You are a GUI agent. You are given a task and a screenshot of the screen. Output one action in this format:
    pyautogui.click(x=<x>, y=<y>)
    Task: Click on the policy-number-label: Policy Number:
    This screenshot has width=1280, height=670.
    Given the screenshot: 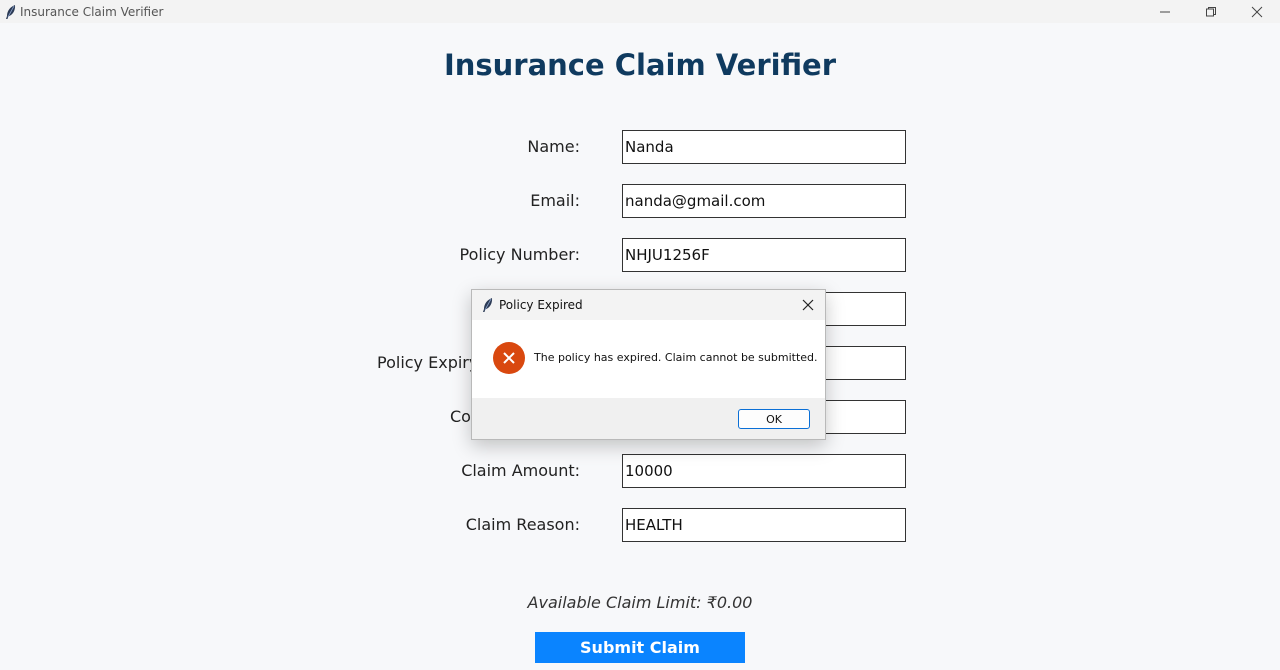 What is the action you would take?
    pyautogui.click(x=520, y=254)
    